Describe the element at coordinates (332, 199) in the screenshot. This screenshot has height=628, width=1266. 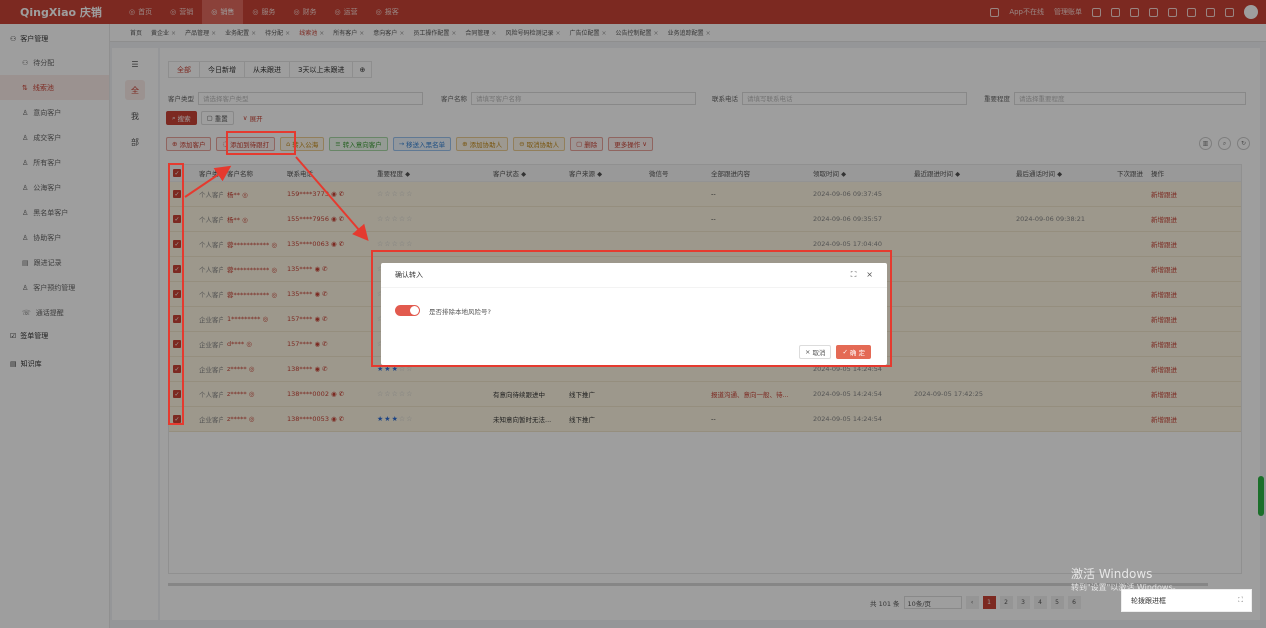
I see `arrow-to-dialog` at that location.